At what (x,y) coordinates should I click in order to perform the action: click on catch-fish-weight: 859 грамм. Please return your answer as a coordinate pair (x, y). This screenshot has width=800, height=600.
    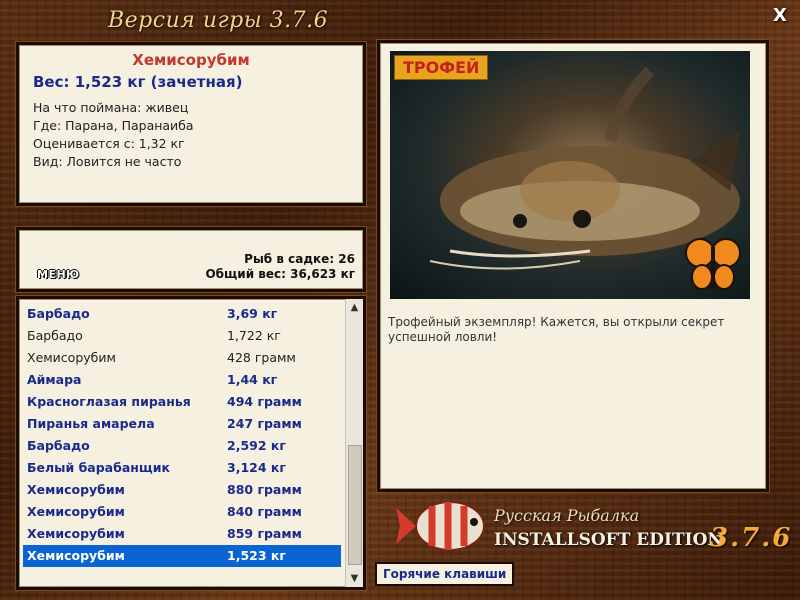
    Looking at the image, I should click on (264, 533).